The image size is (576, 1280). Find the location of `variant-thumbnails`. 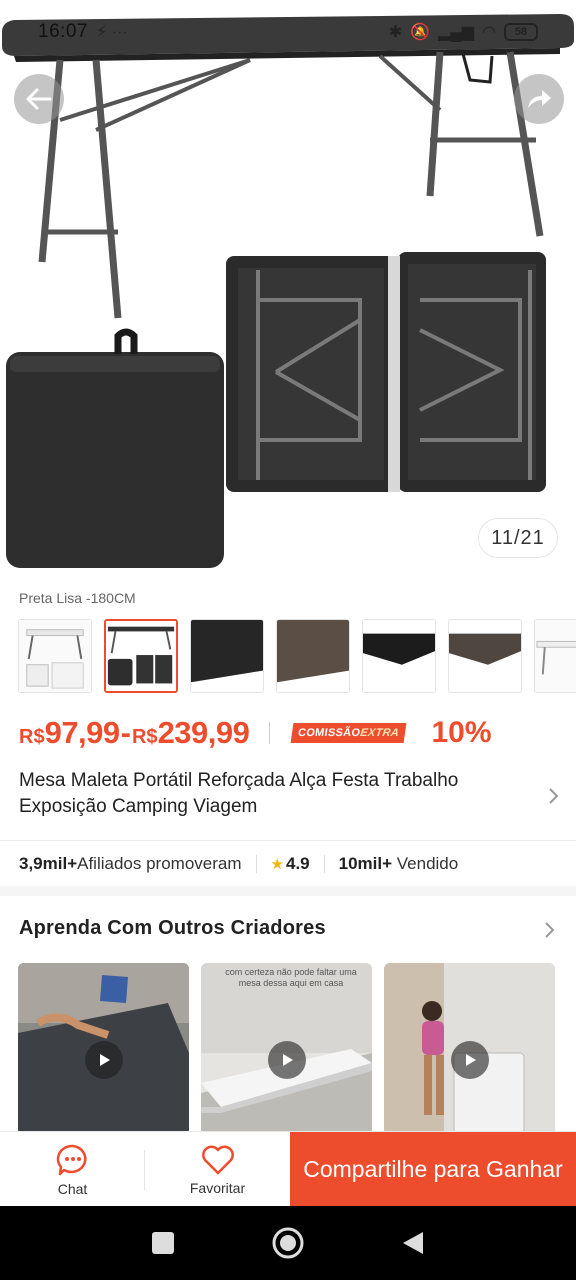

variant-thumbnails is located at coordinates (297, 657).